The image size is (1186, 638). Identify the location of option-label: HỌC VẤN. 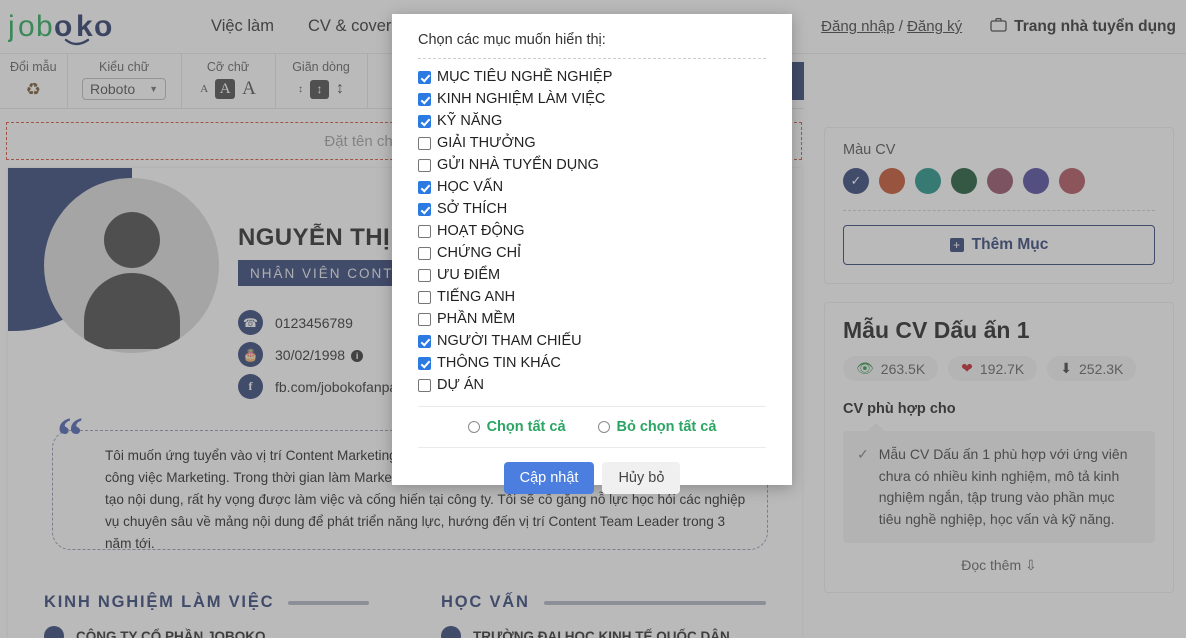
(470, 187).